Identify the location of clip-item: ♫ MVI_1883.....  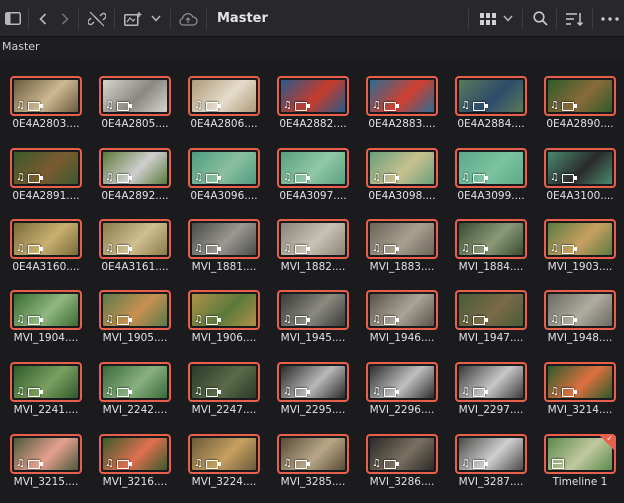
(404, 253).